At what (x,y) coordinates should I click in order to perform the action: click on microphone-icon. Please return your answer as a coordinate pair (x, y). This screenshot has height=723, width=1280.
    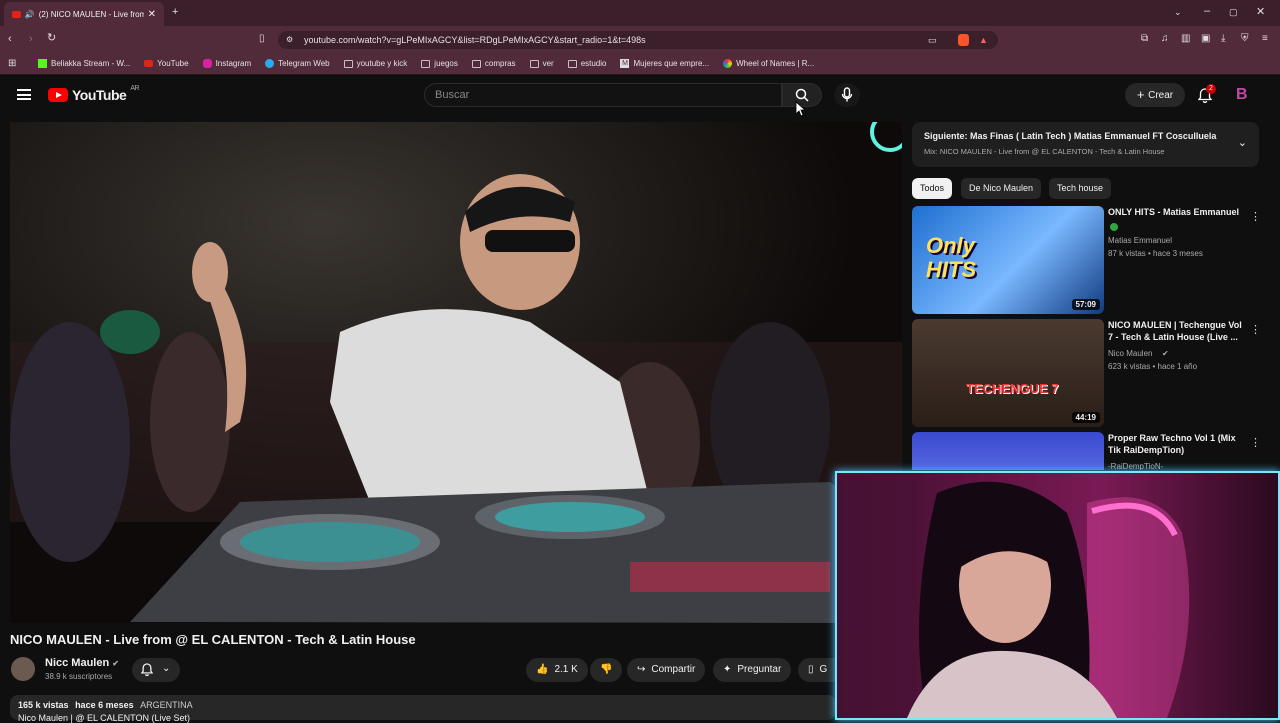
    Looking at the image, I should click on (847, 94).